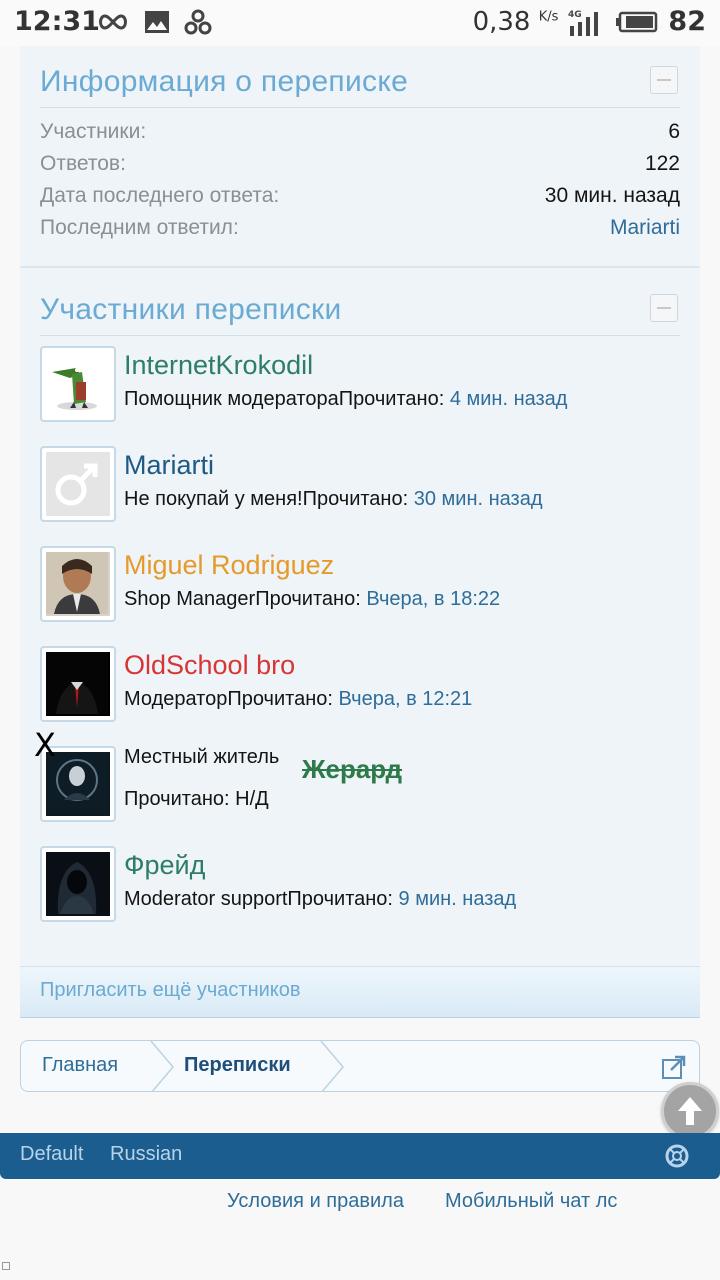  What do you see at coordinates (360, 167) in the screenshot?
I see `info-row-replies: Ответов: 122` at bounding box center [360, 167].